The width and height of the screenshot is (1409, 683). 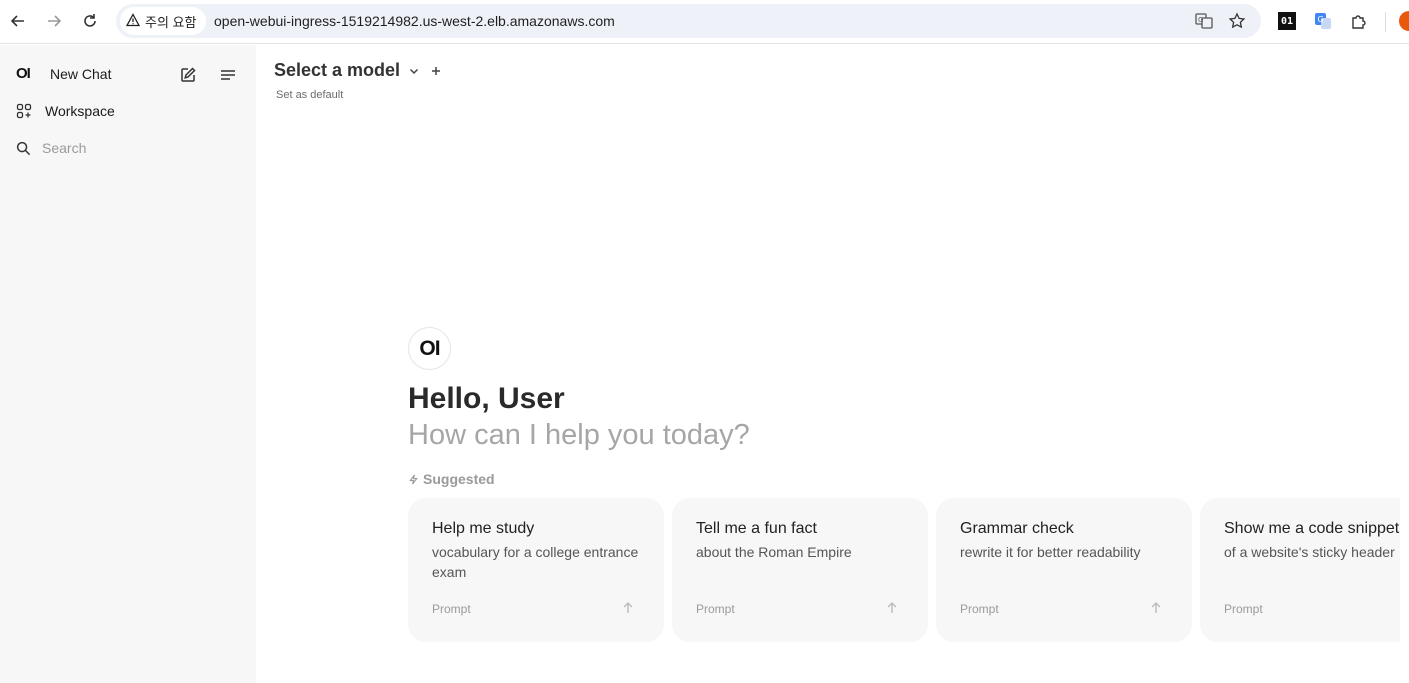 I want to click on workspace-icon, so click(x=25, y=111).